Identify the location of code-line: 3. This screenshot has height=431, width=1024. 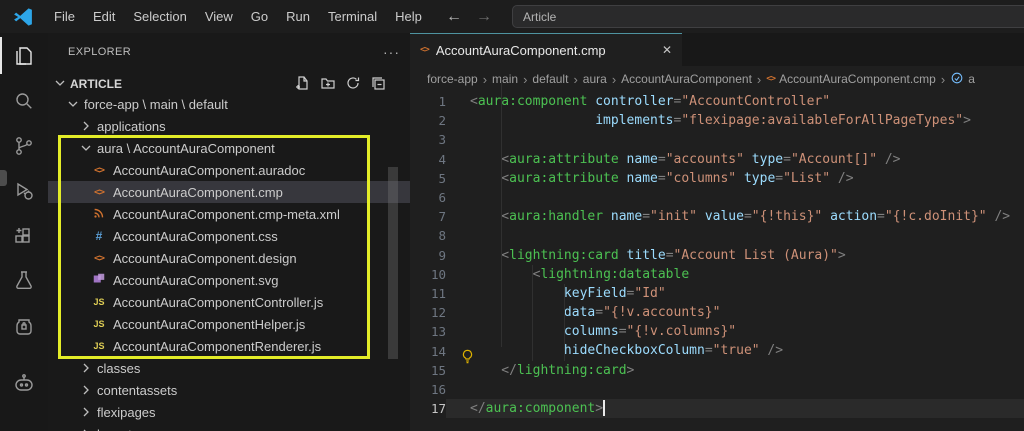
(717, 139).